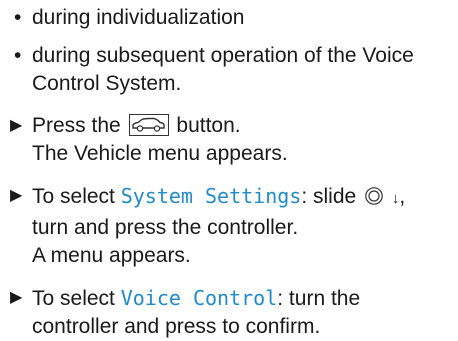  I want to click on bullet-text: Control System., so click(107, 83).